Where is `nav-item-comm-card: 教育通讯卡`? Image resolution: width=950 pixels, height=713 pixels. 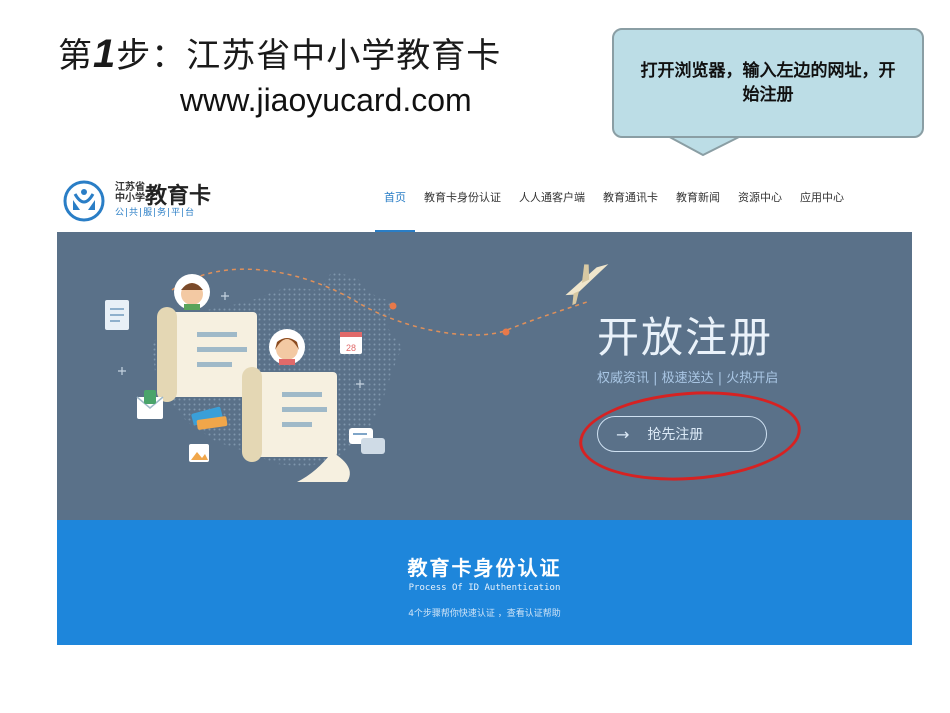 nav-item-comm-card: 教育通讯卡 is located at coordinates (630, 201).